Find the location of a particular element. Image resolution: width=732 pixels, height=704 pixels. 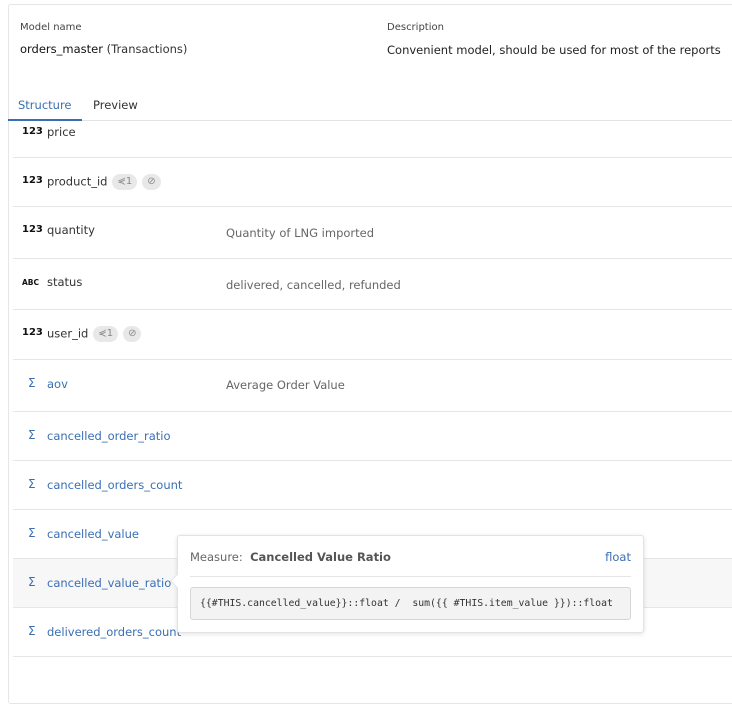

field-name-text: status is located at coordinates (65, 282).